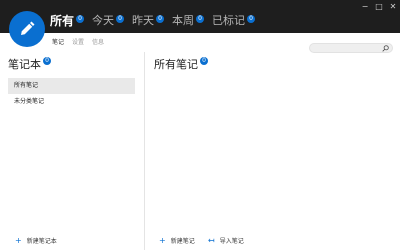 This screenshot has width=400, height=250. What do you see at coordinates (29, 101) in the screenshot?
I see `sidebar-item-label: 未分类笔记` at bounding box center [29, 101].